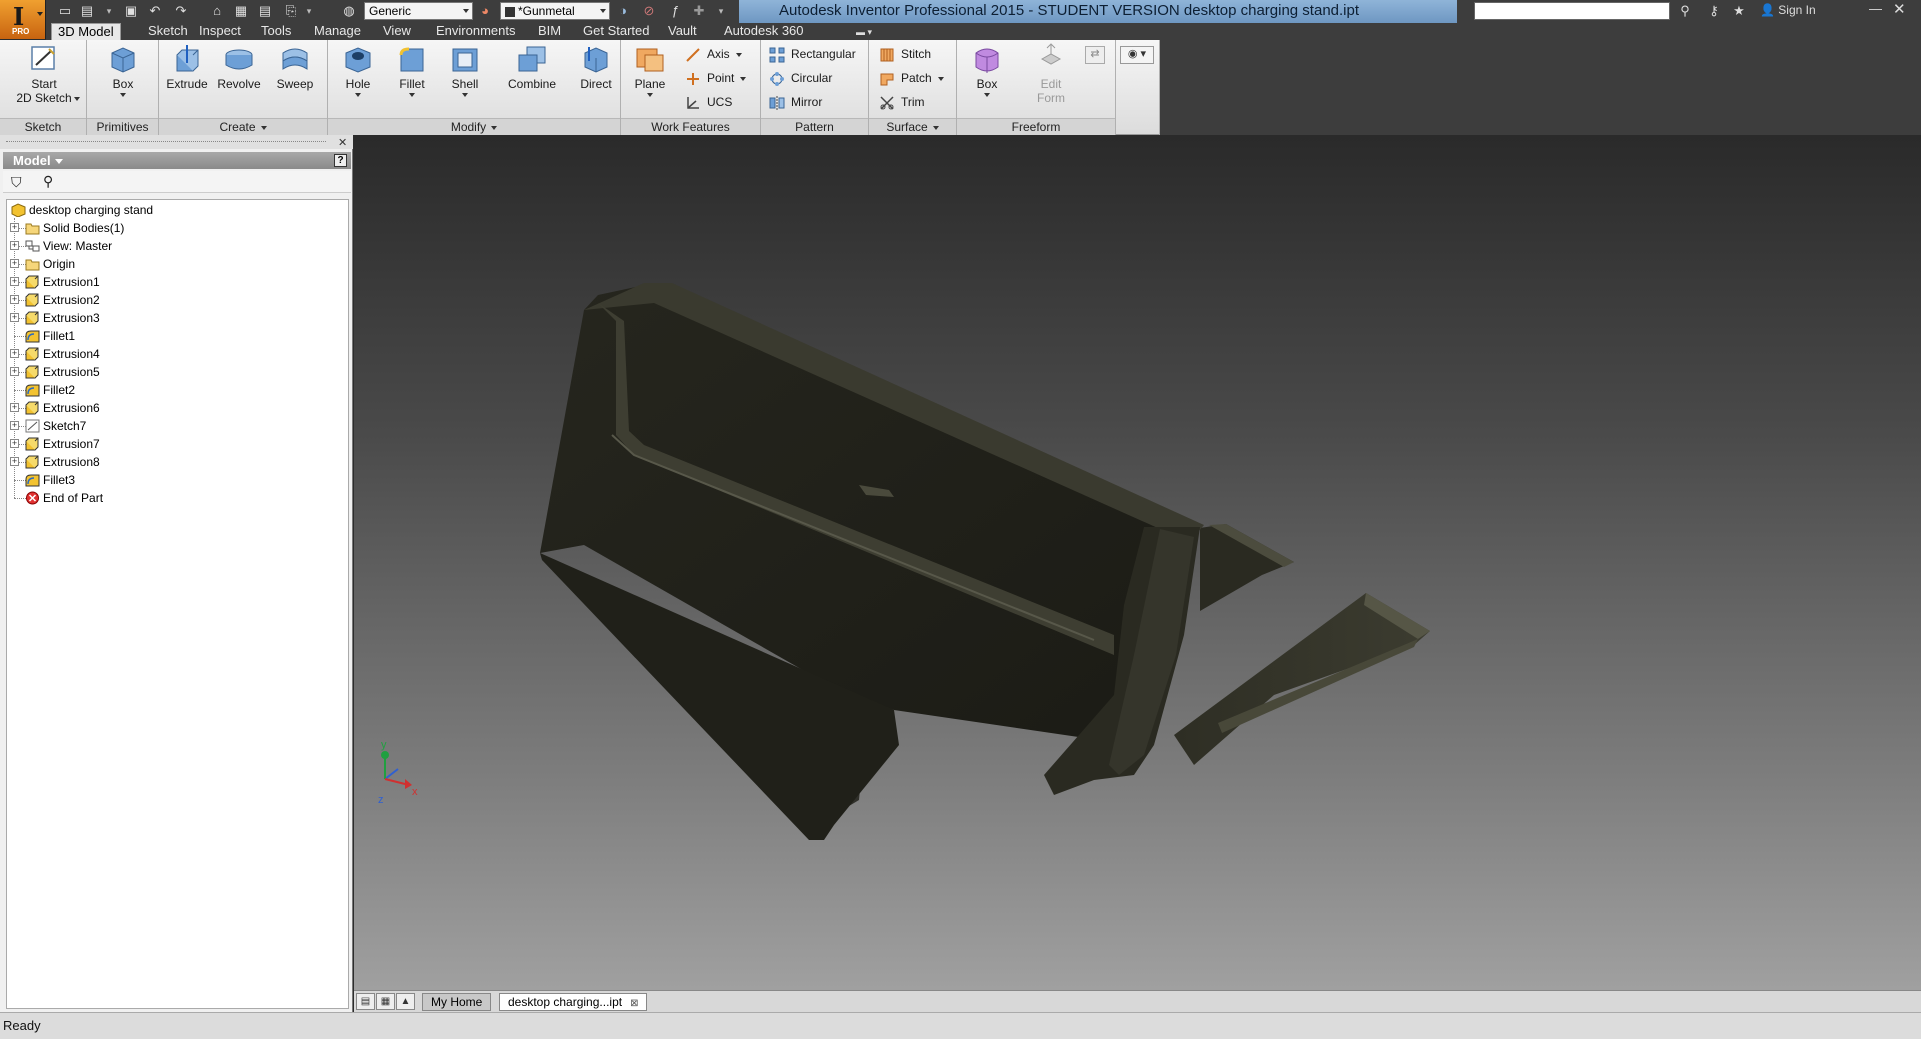  Describe the element at coordinates (474, 126) in the screenshot. I see `modify-panel-label: Modify` at that location.